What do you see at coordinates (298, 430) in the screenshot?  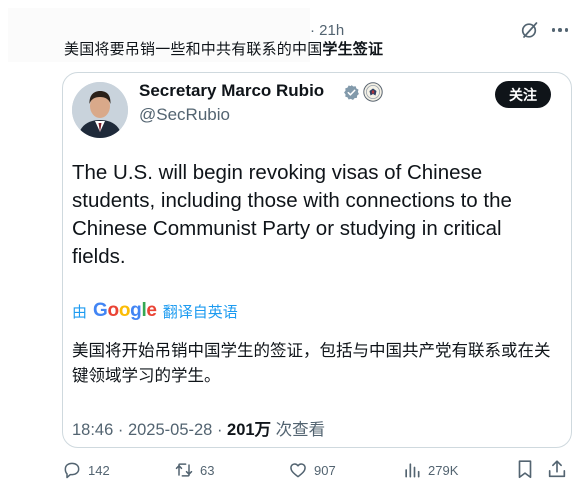 I see `views-suffix: 次查看` at bounding box center [298, 430].